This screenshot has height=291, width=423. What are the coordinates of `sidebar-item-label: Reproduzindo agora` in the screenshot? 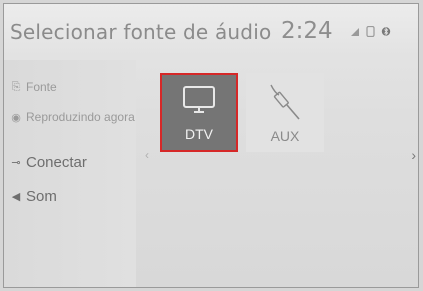 It's located at (80, 117).